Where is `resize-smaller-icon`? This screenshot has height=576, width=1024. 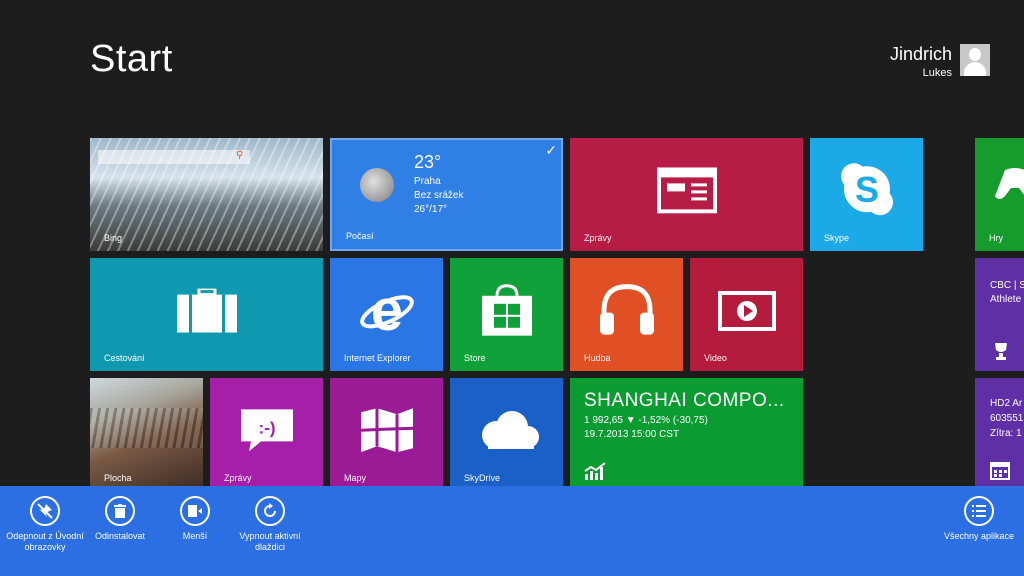
resize-smaller-icon is located at coordinates (195, 511).